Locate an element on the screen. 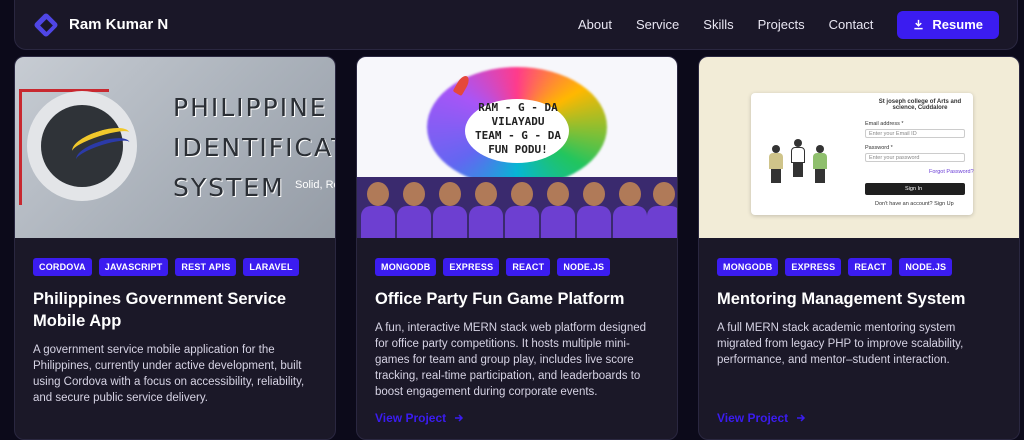 The width and height of the screenshot is (1024, 440). email-label: Email address * is located at coordinates (884, 124).